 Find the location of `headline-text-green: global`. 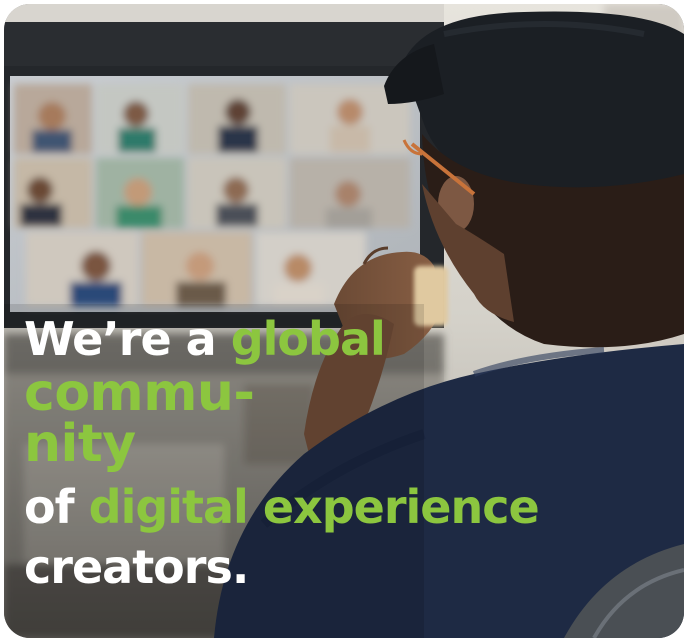

headline-text-green: global is located at coordinates (308, 339).